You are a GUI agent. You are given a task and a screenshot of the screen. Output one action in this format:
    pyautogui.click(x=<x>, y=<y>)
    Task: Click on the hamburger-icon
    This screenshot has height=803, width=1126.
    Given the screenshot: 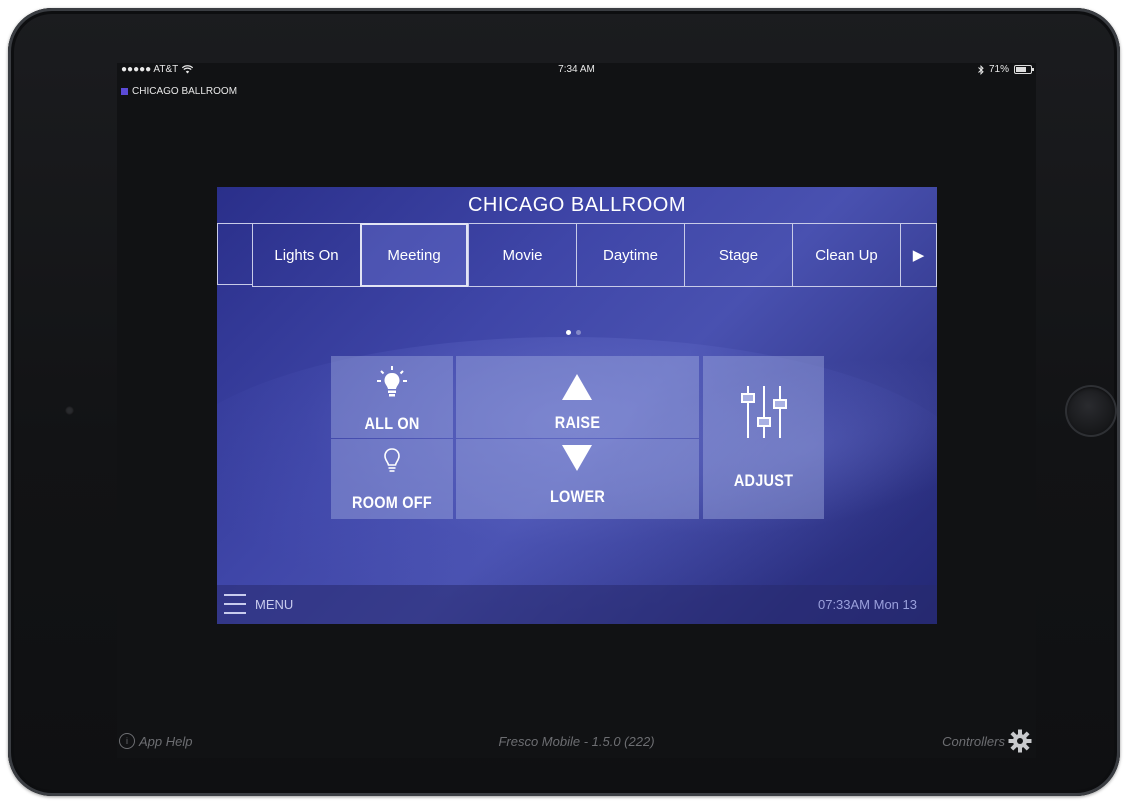 What is the action you would take?
    pyautogui.click(x=235, y=604)
    